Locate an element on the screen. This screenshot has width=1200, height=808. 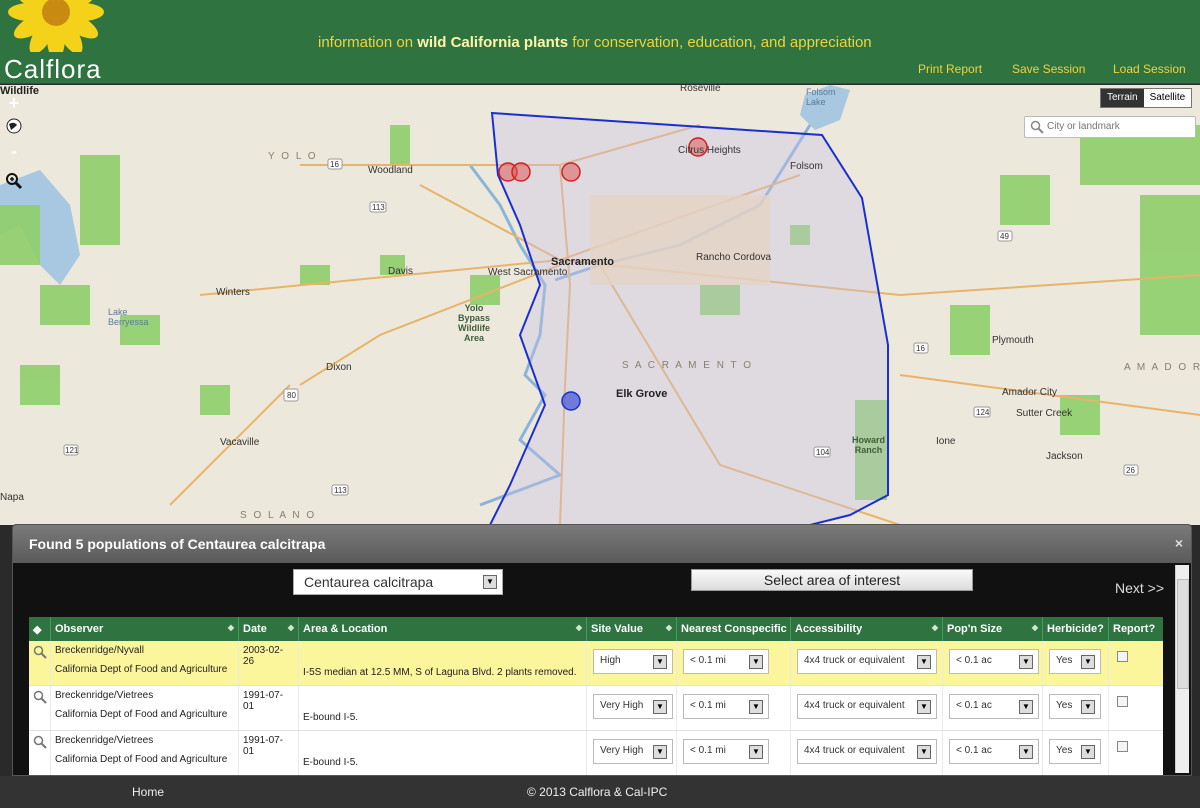
column-header-nearest: Nearest Conspecific is located at coordinates (734, 629).